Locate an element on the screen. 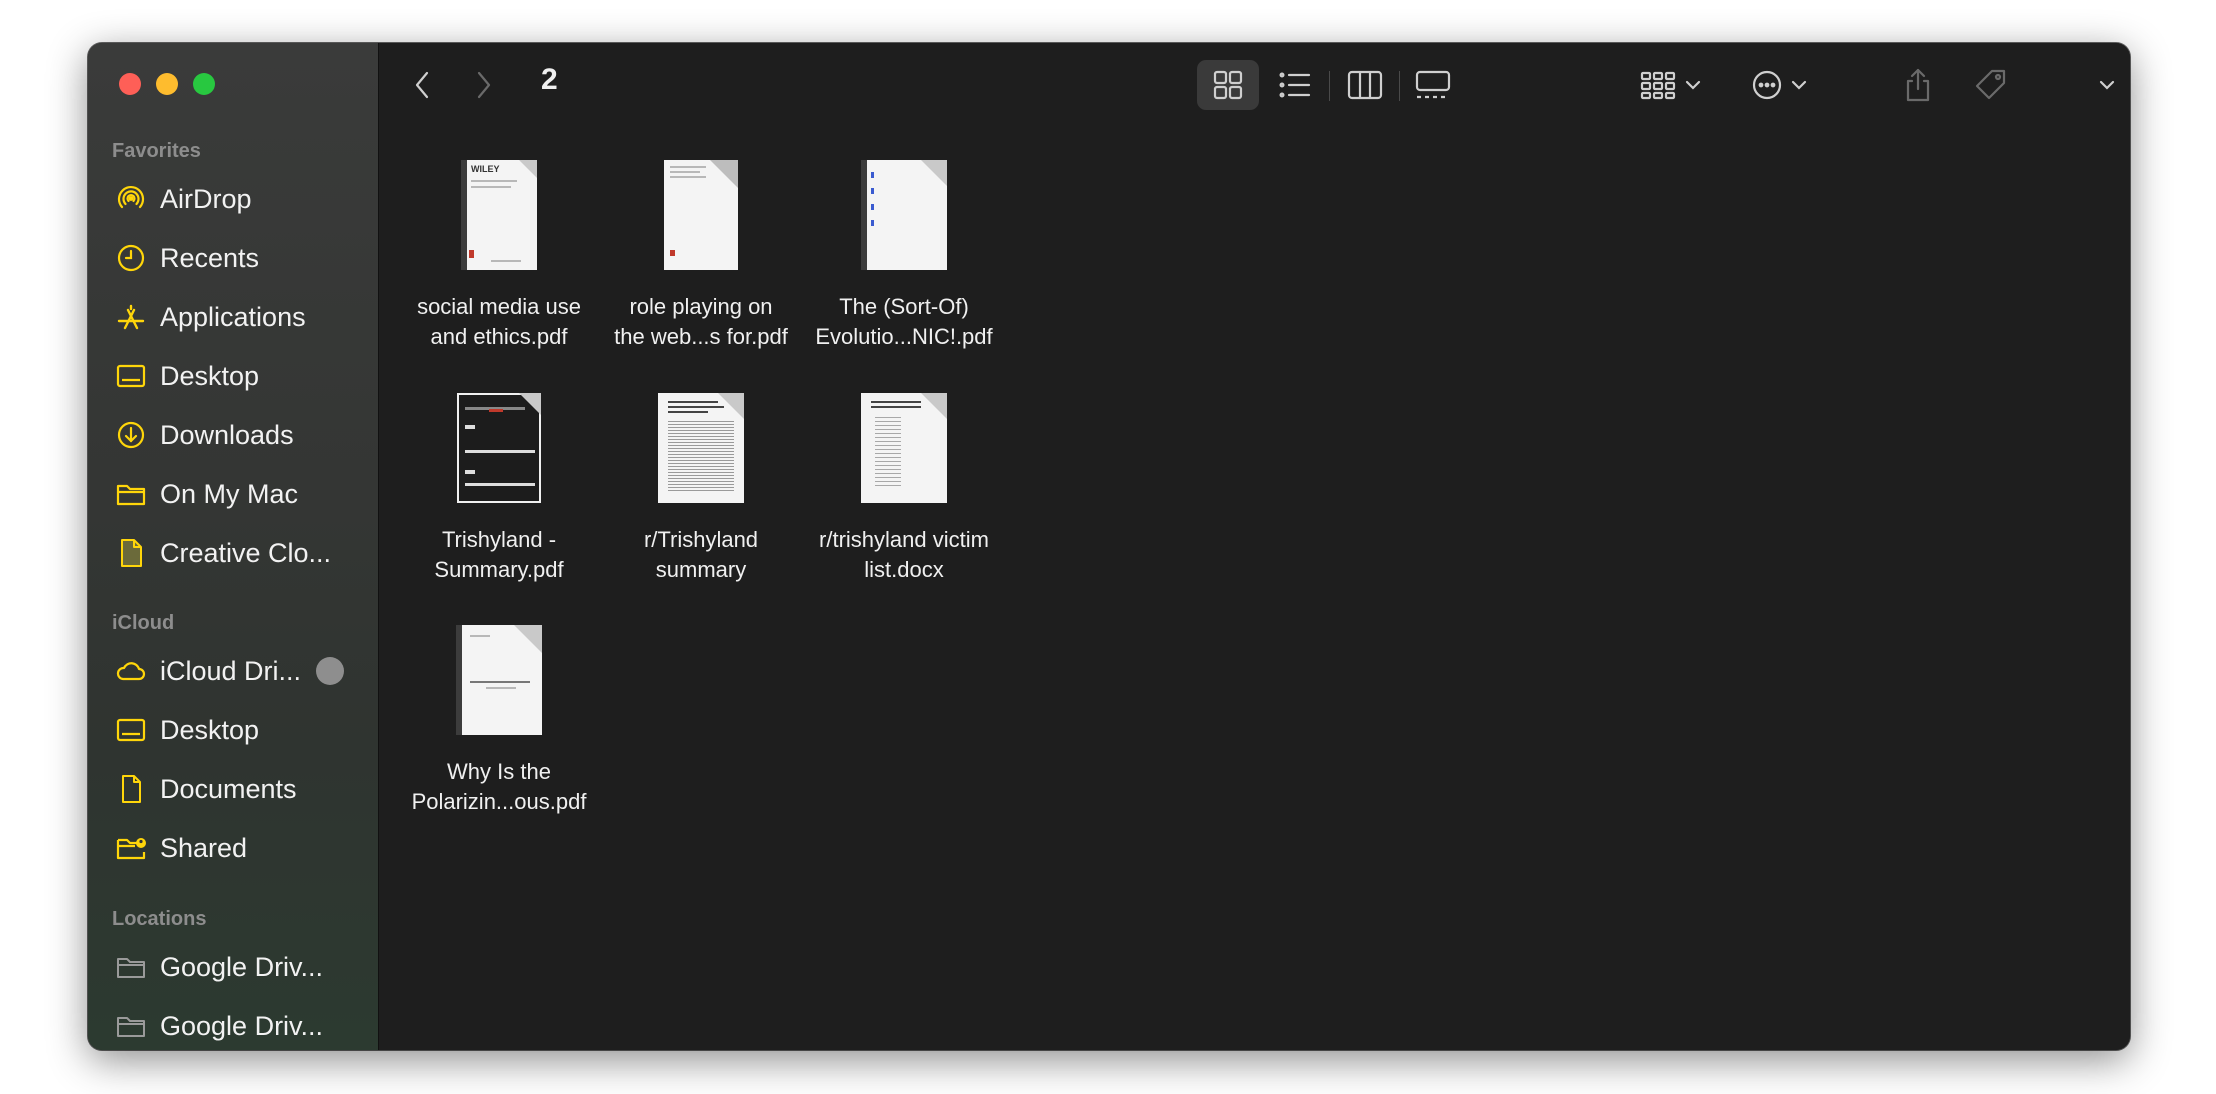 The height and width of the screenshot is (1094, 2216). file-item: Why Is the Polarizin...ous.pdf is located at coordinates (499, 721).